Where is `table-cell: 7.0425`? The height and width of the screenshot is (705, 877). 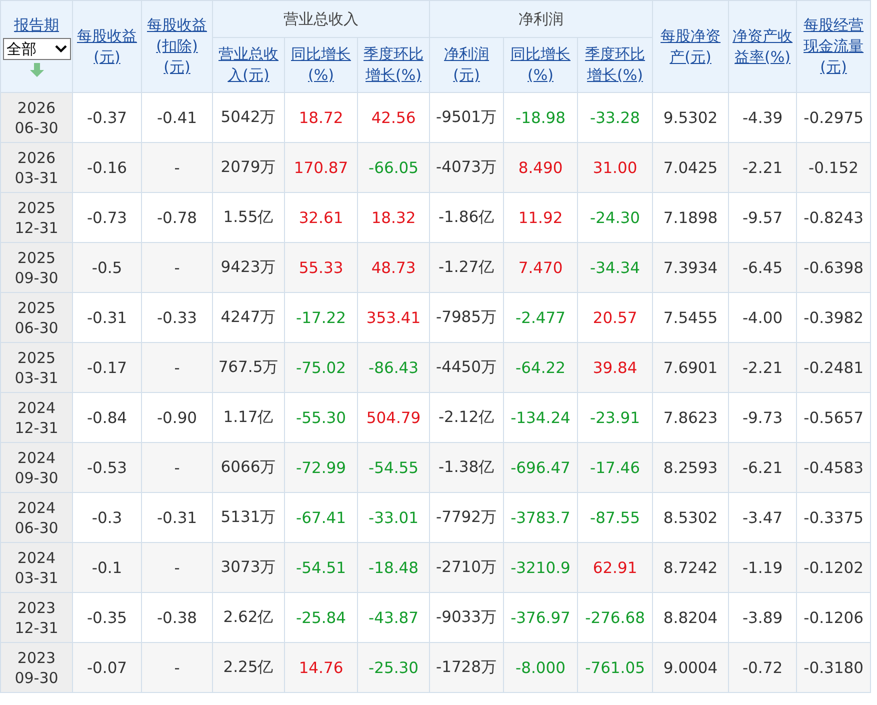 table-cell: 7.0425 is located at coordinates (690, 167).